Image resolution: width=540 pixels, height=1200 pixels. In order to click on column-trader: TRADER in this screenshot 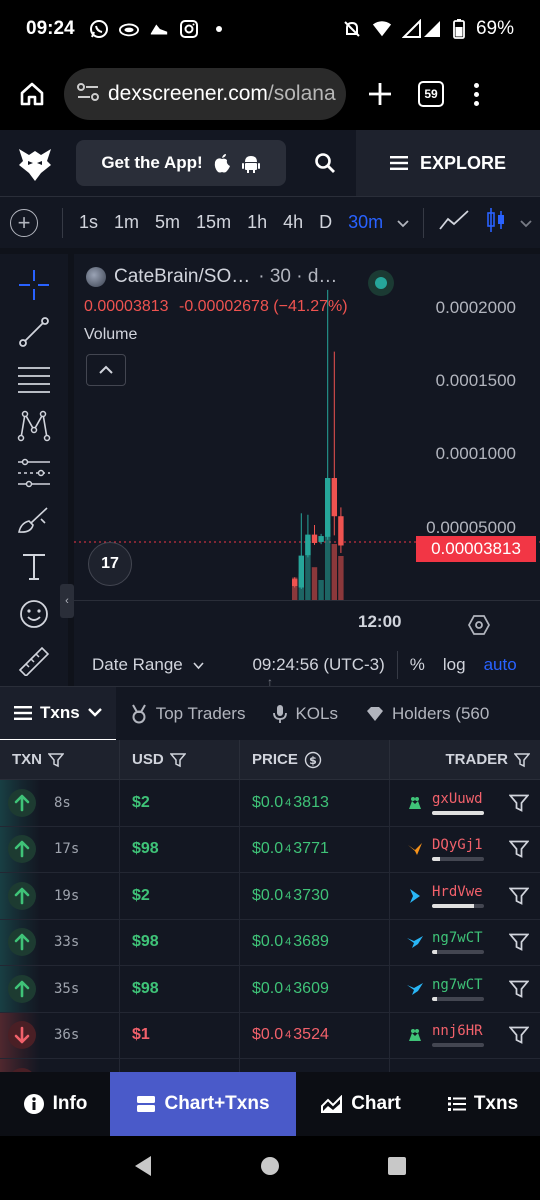, I will do `click(465, 760)`.